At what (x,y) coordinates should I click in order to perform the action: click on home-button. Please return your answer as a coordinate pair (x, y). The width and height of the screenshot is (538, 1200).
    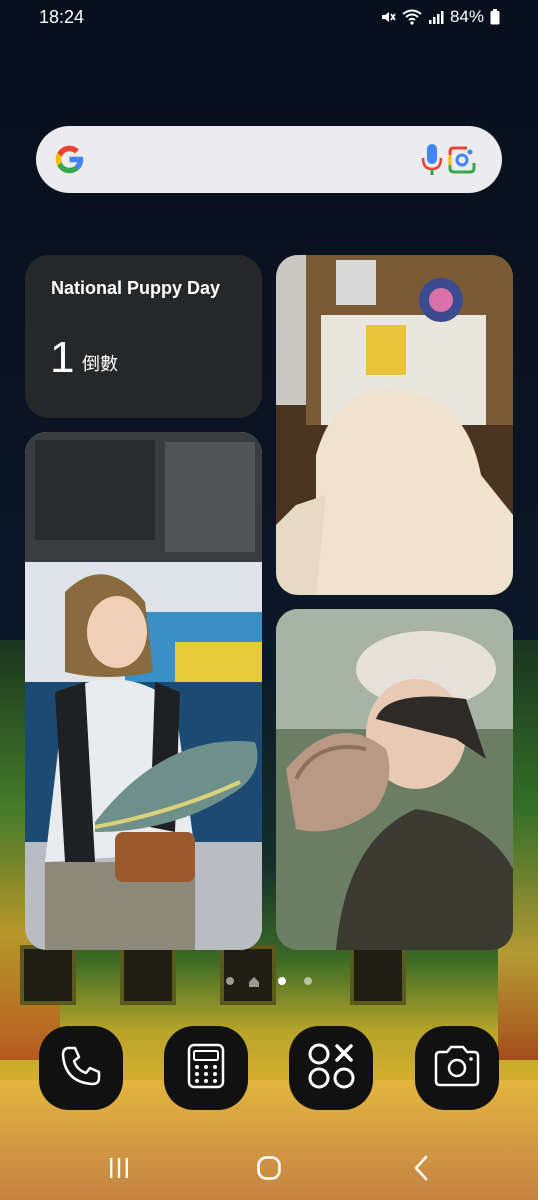
    Looking at the image, I should click on (269, 1170).